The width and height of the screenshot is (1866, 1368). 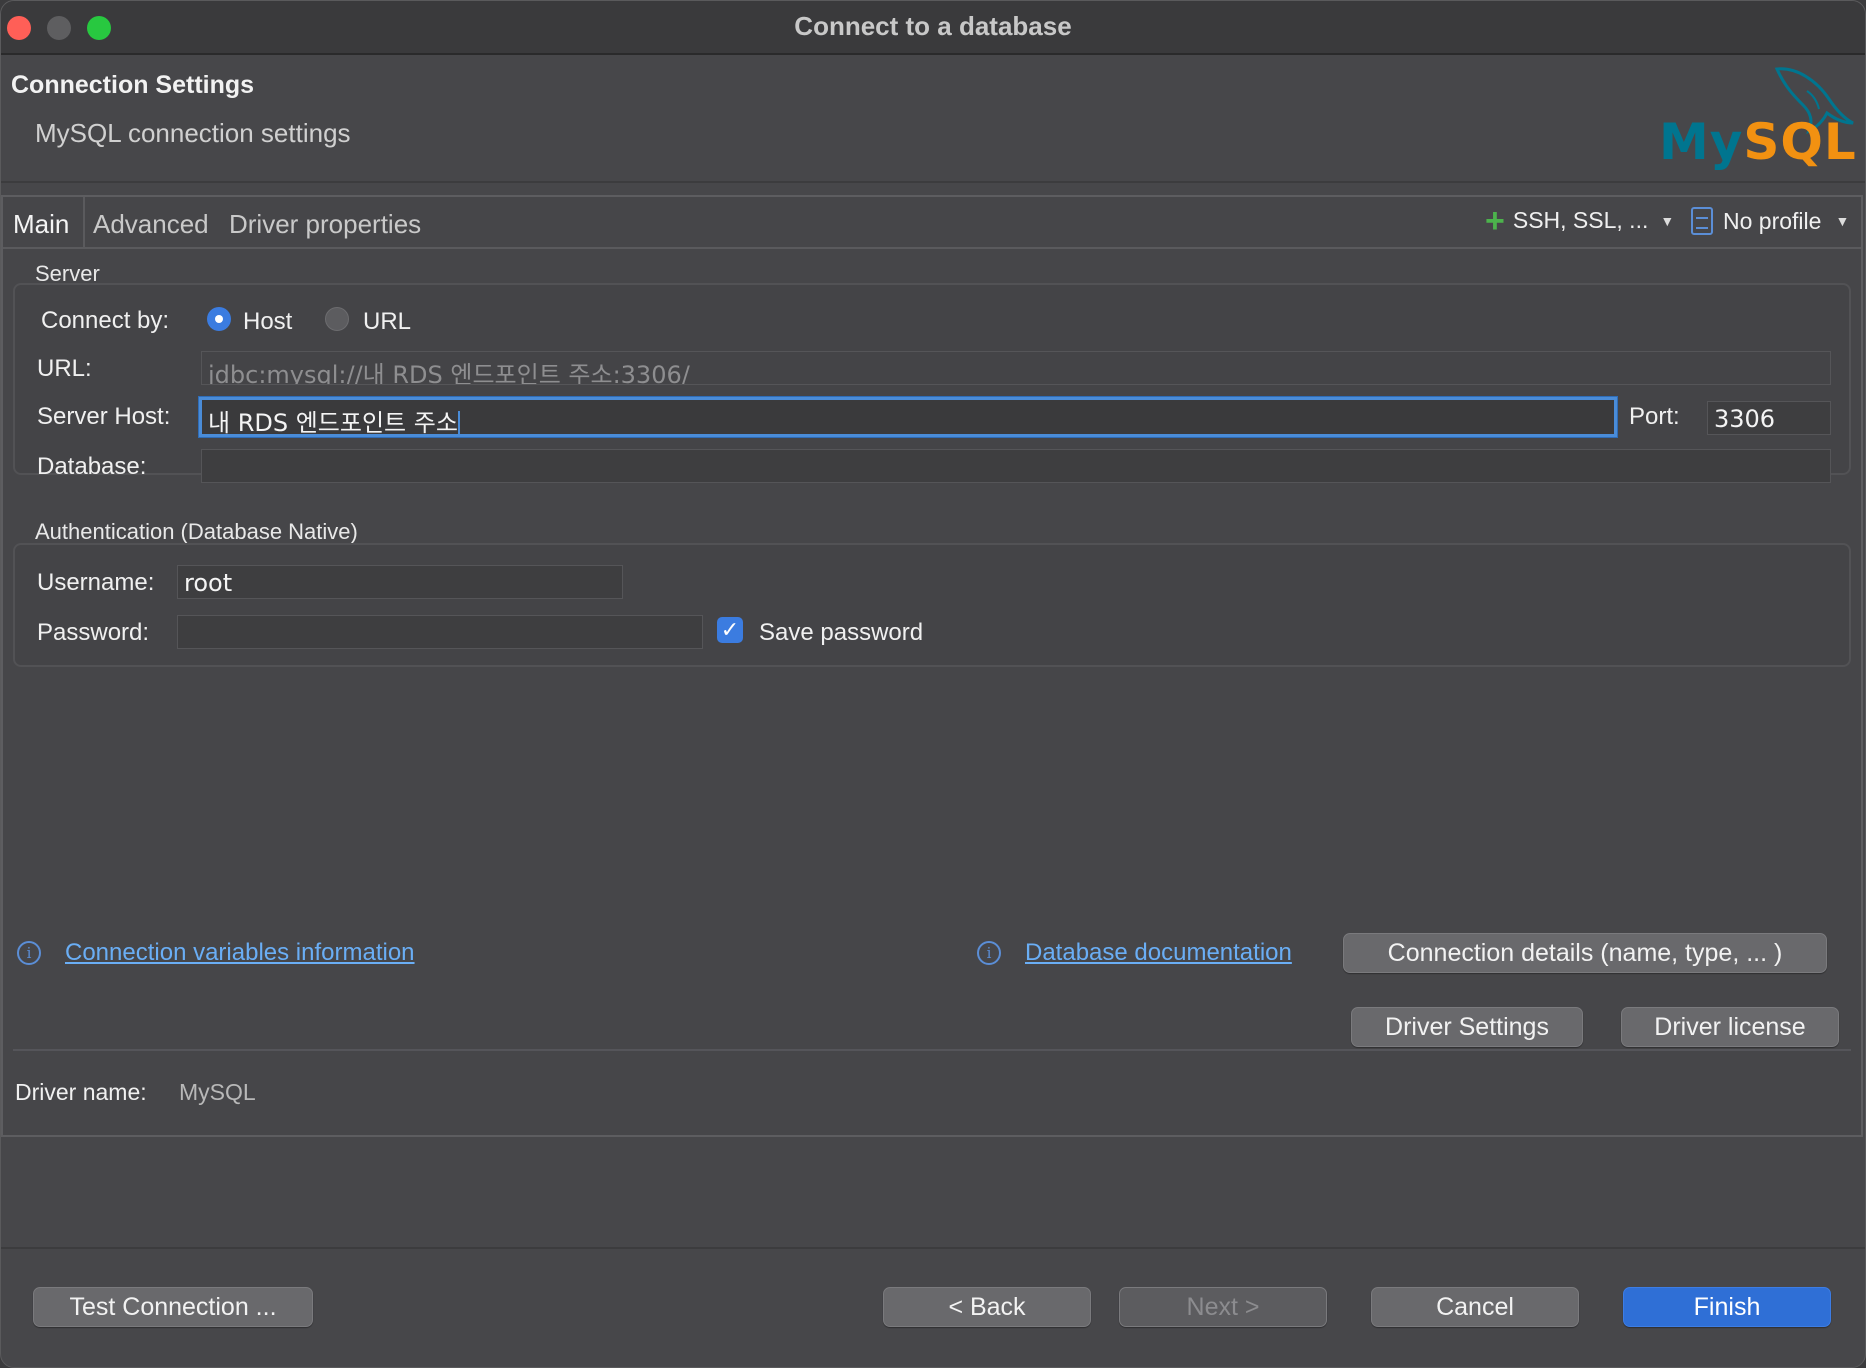 What do you see at coordinates (133, 85) in the screenshot?
I see `page-title: Connection Settings` at bounding box center [133, 85].